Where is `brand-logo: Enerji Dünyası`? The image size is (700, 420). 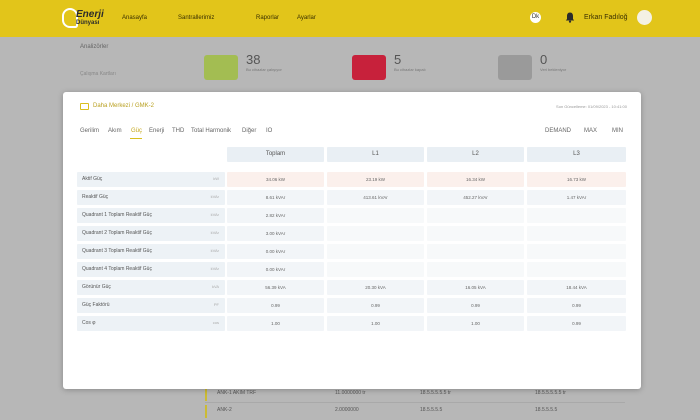
brand-logo: Enerji Dünyası is located at coordinates (86, 19).